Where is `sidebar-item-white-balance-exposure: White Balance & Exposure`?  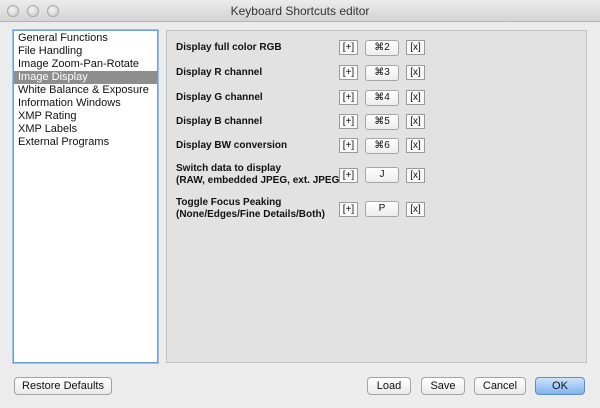 sidebar-item-white-balance-exposure: White Balance & Exposure is located at coordinates (85, 90).